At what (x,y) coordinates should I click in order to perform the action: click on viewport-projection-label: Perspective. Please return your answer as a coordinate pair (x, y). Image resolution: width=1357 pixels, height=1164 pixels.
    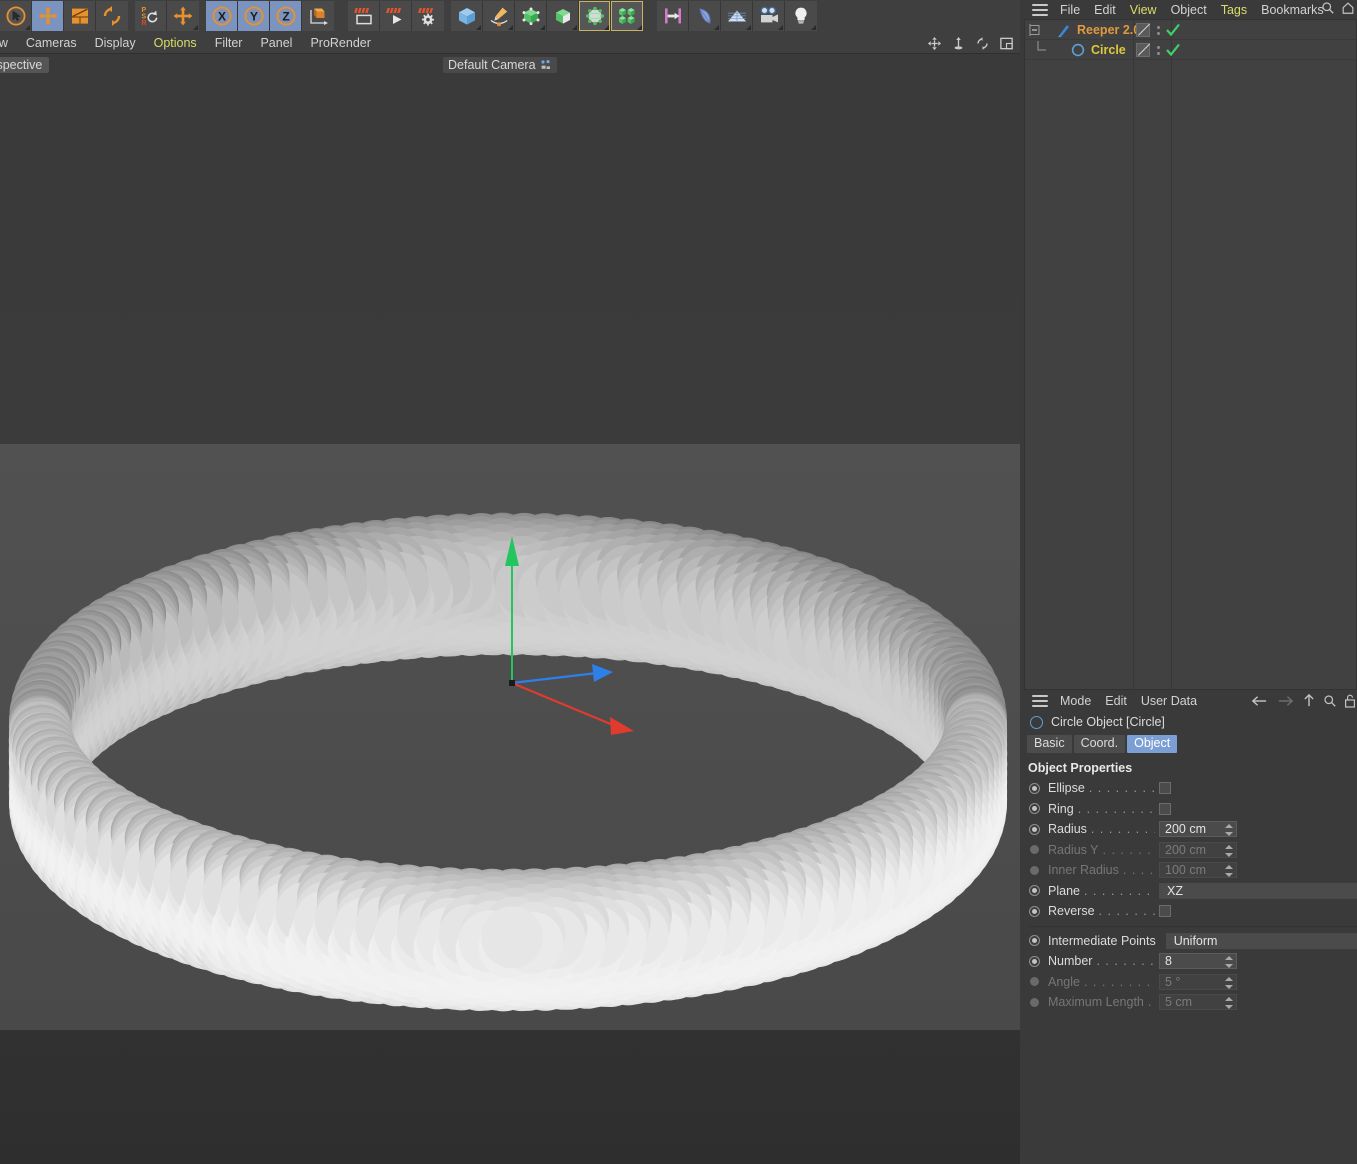
    Looking at the image, I should click on (25, 65).